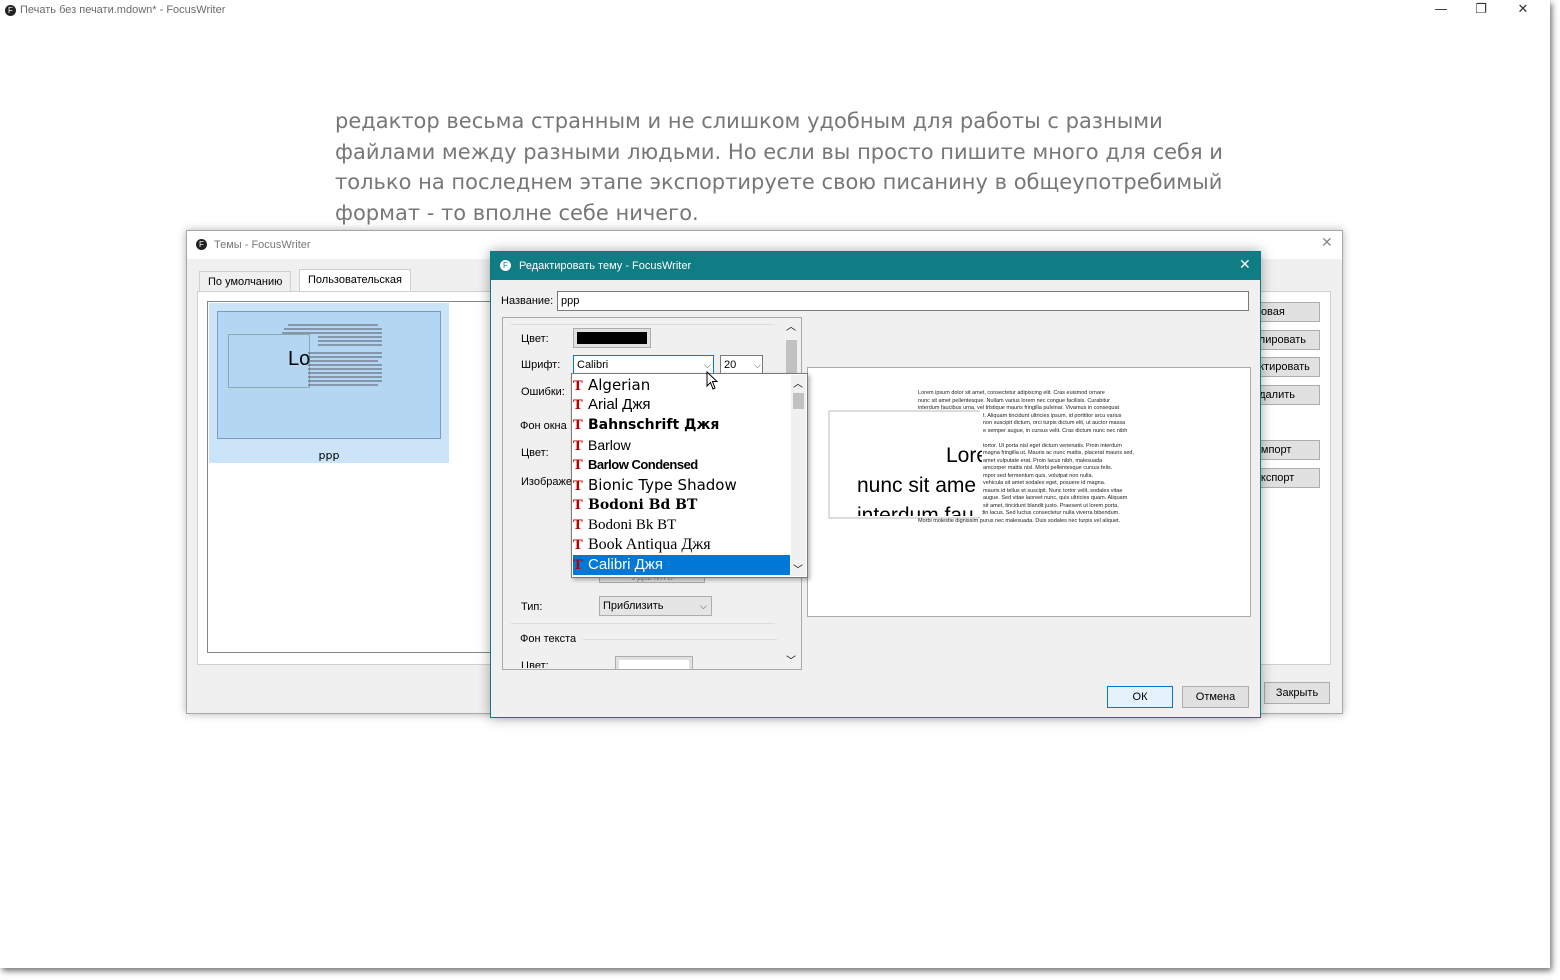  I want to click on close-button: ✕, so click(1523, 10).